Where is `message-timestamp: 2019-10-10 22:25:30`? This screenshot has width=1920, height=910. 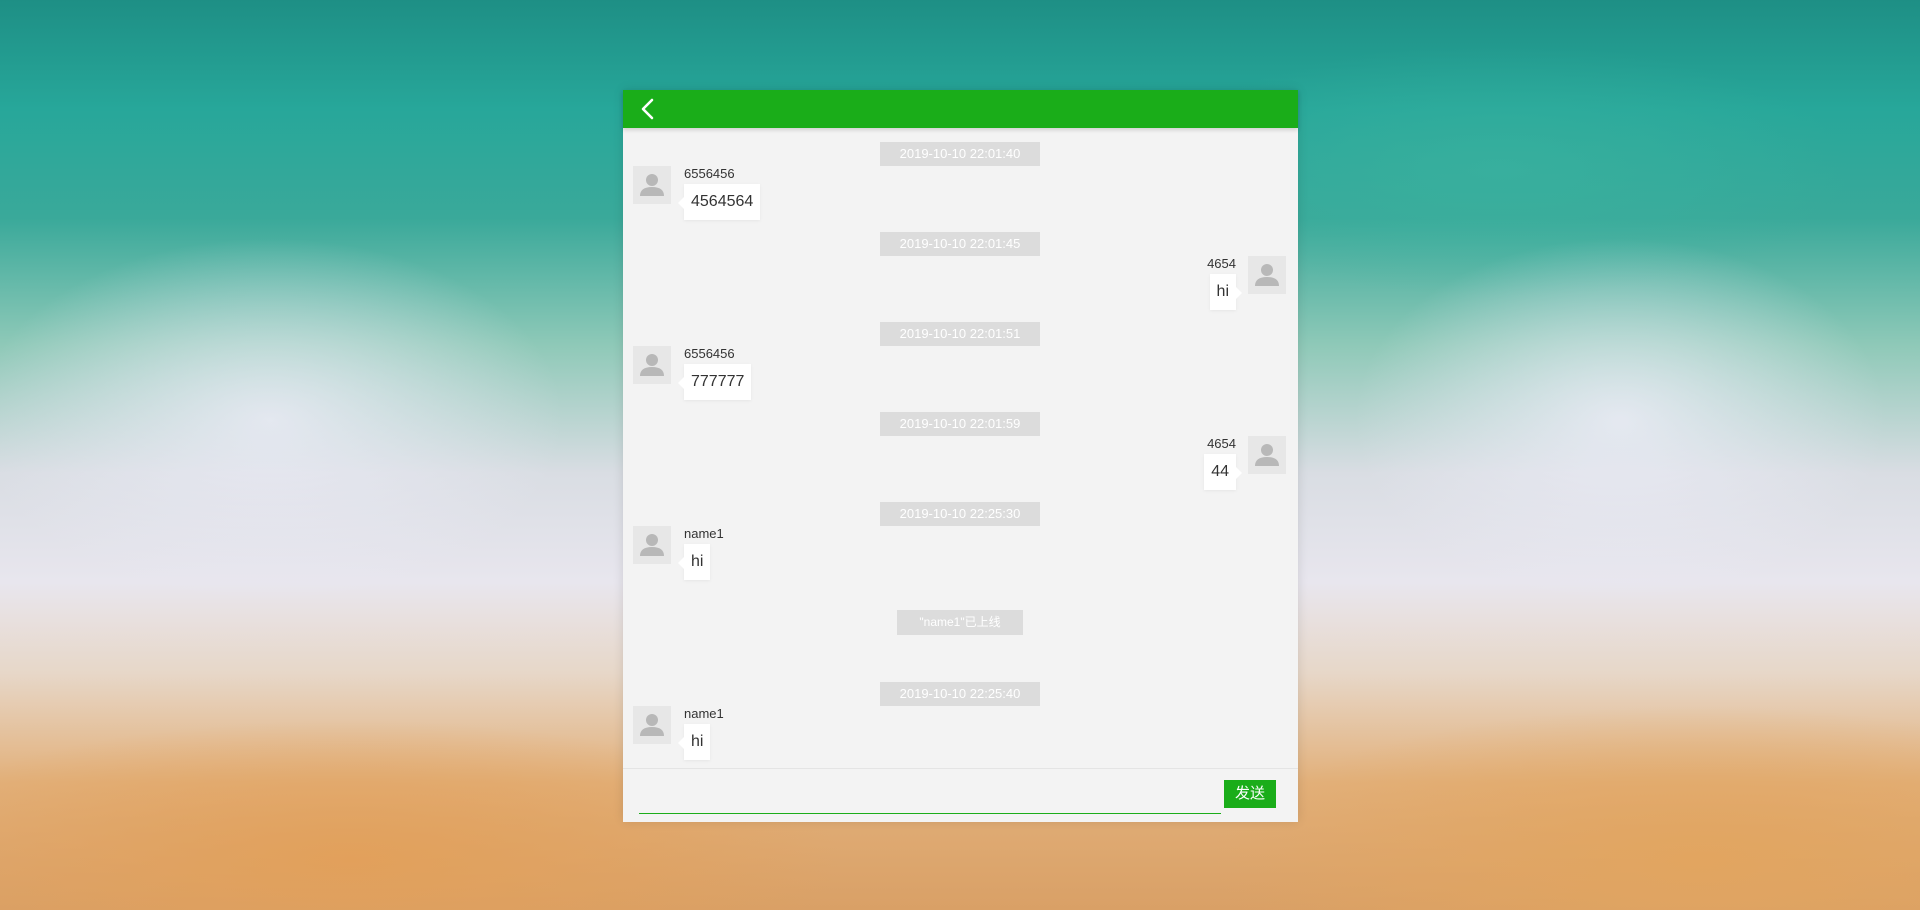
message-timestamp: 2019-10-10 22:25:30 is located at coordinates (960, 514).